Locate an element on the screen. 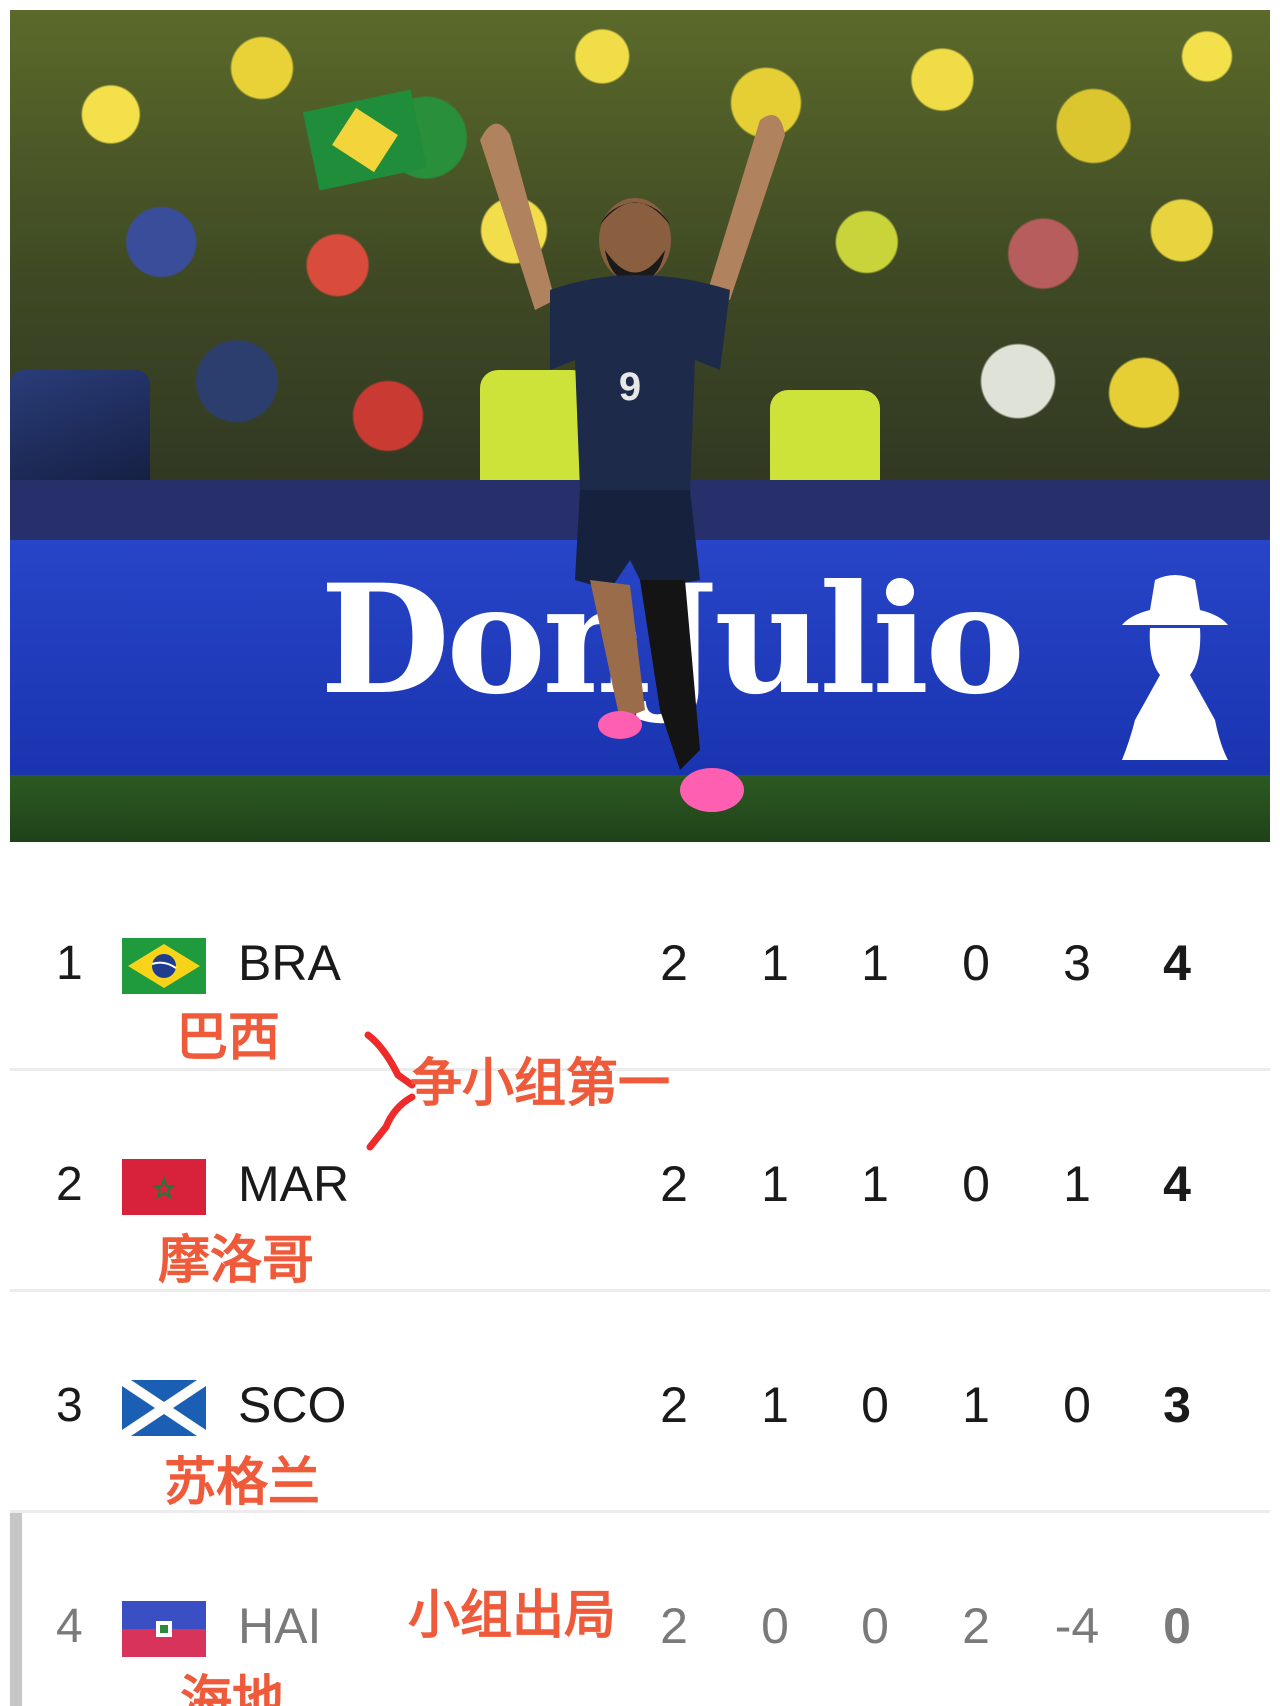  goal-difference: -4 is located at coordinates (1077, 1626).